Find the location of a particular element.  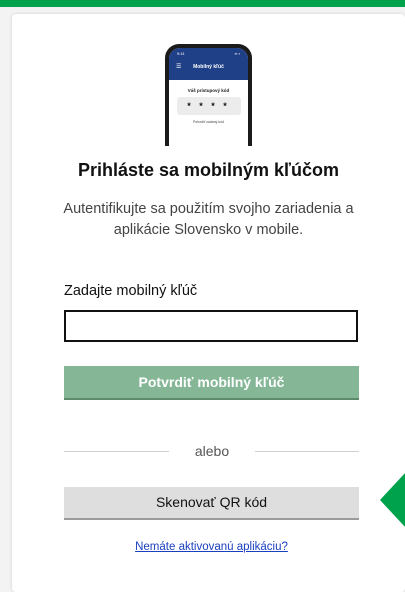

confirm-mobile-key-button: Potvrdiť mobilný kľúč is located at coordinates (211, 382).